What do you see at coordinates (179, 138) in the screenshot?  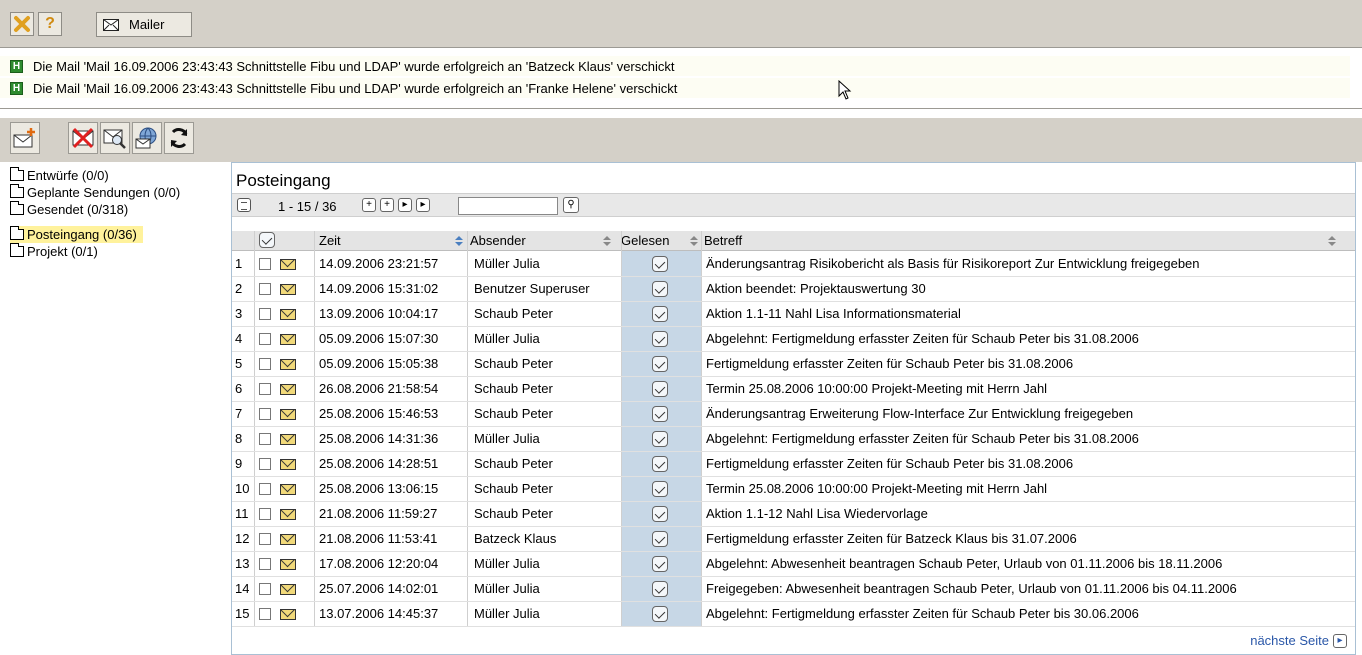 I see `refresh-button` at bounding box center [179, 138].